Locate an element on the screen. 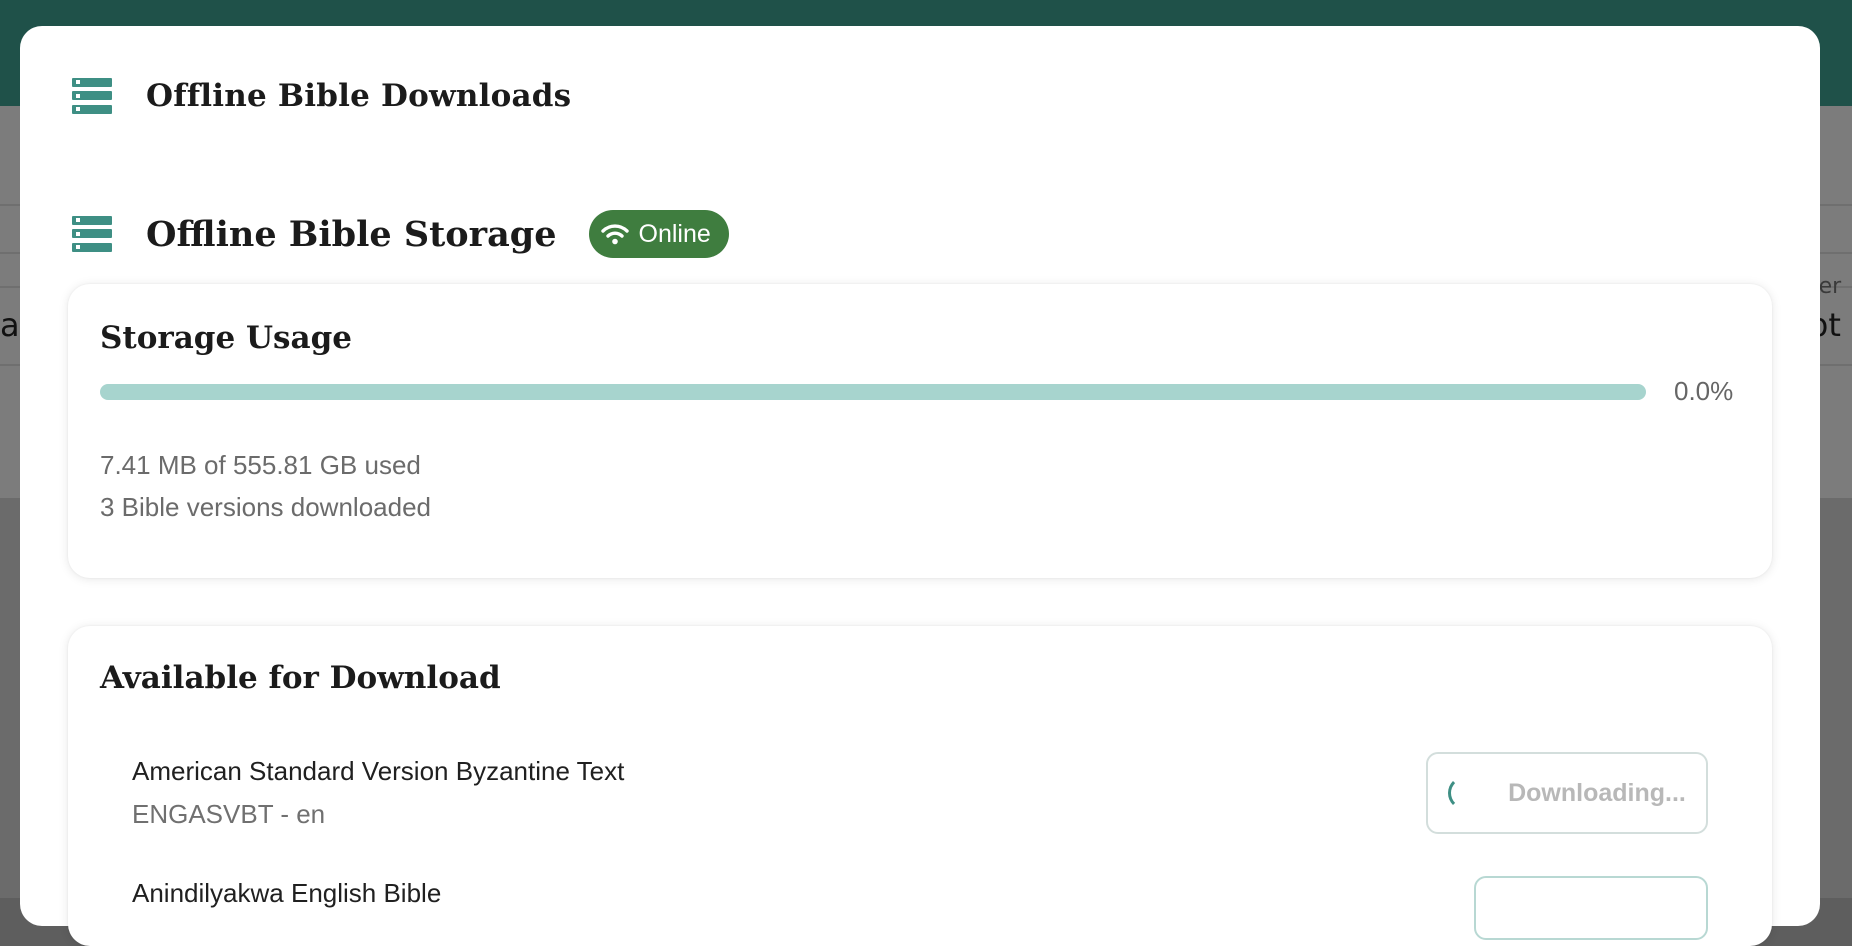 Image resolution: width=1852 pixels, height=946 pixels. section-title: Offline Bible Storage is located at coordinates (351, 234).